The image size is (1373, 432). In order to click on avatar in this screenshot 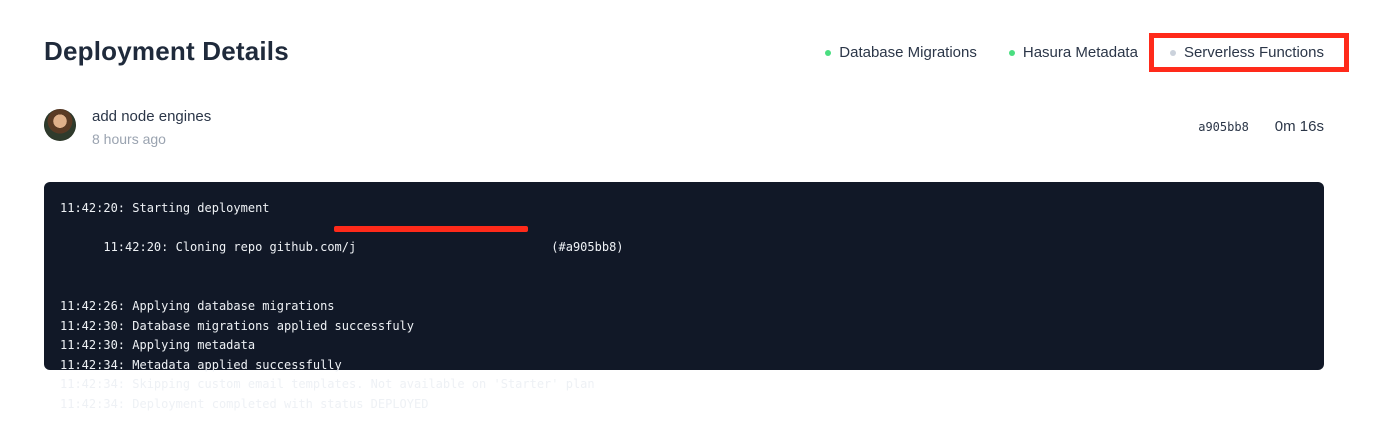, I will do `click(60, 125)`.